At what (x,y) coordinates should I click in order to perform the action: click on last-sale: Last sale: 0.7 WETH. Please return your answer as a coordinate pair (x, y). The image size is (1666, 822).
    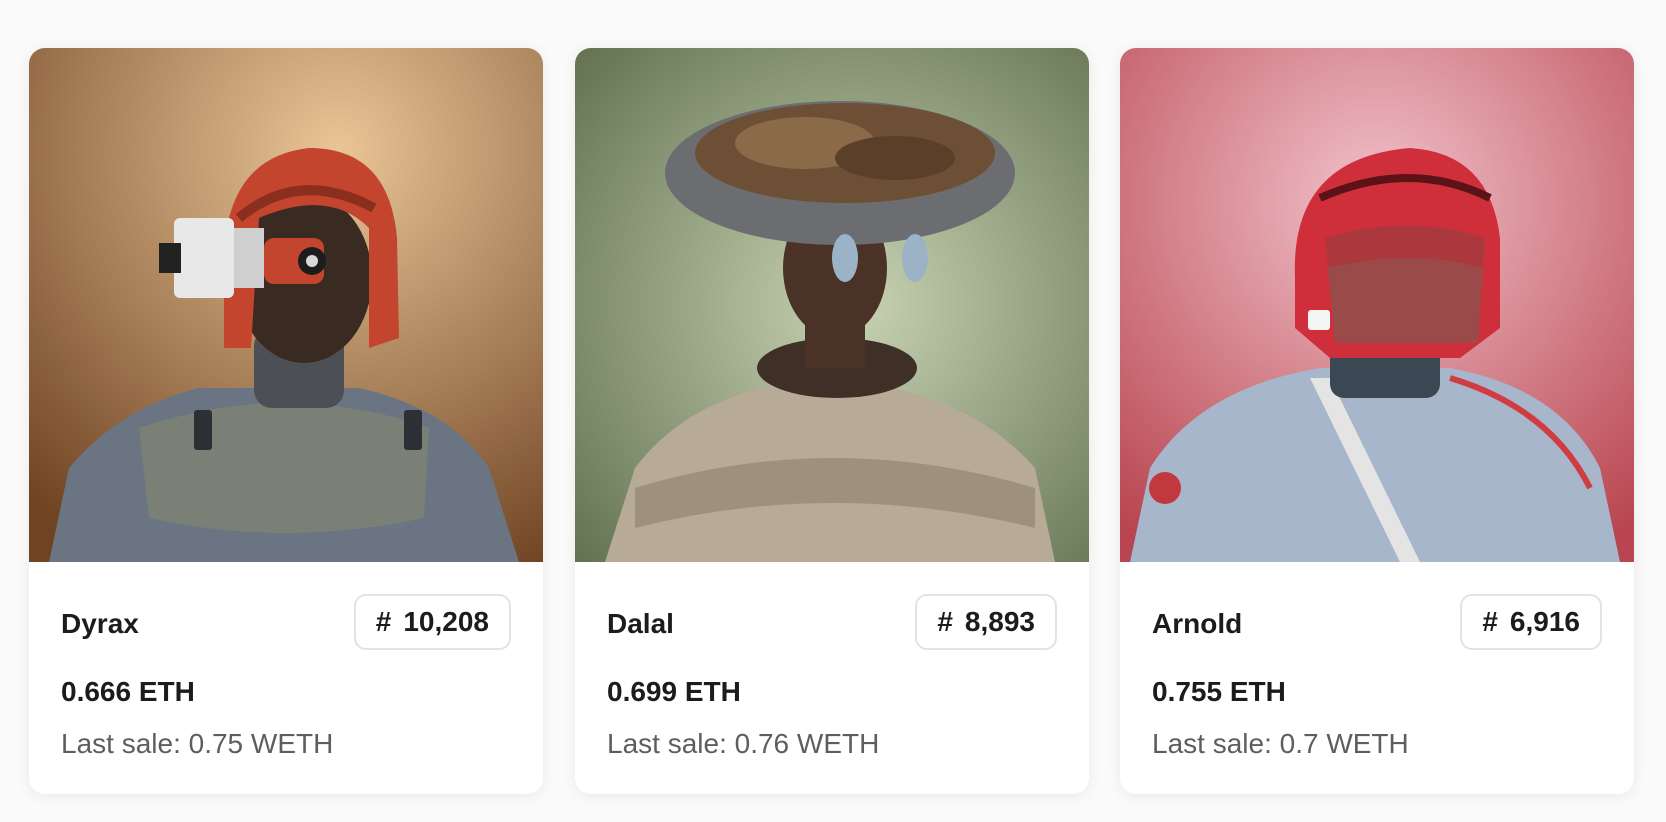
    Looking at the image, I should click on (1280, 743).